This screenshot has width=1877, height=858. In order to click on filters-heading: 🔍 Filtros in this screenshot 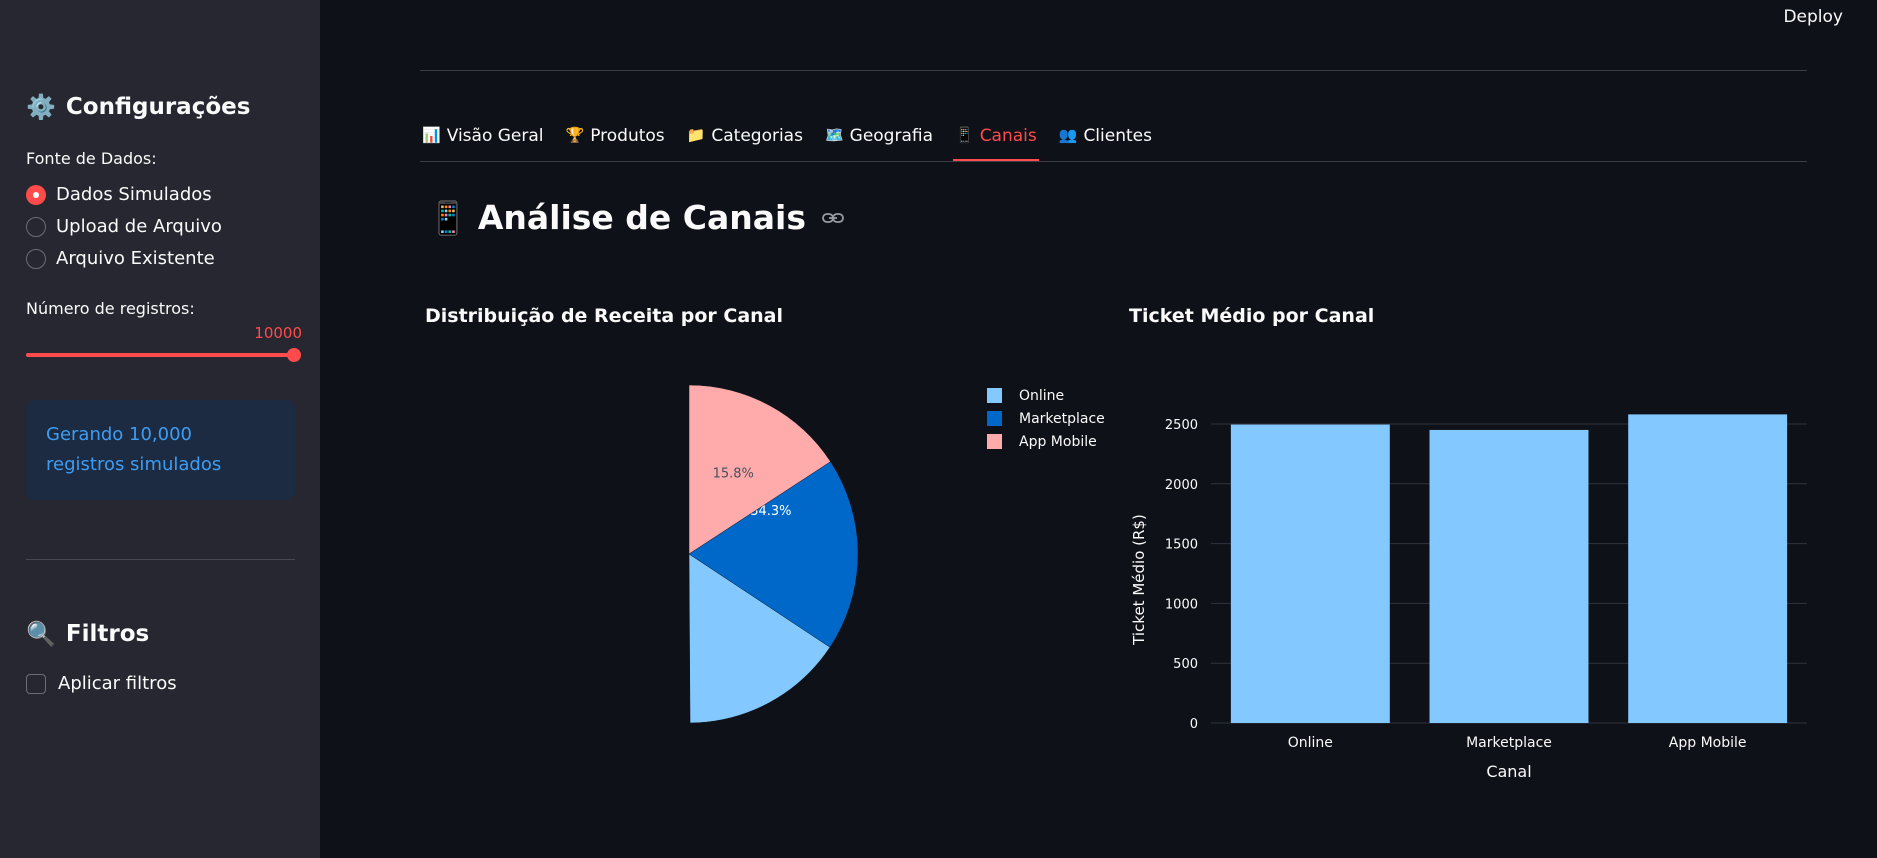, I will do `click(87, 634)`.